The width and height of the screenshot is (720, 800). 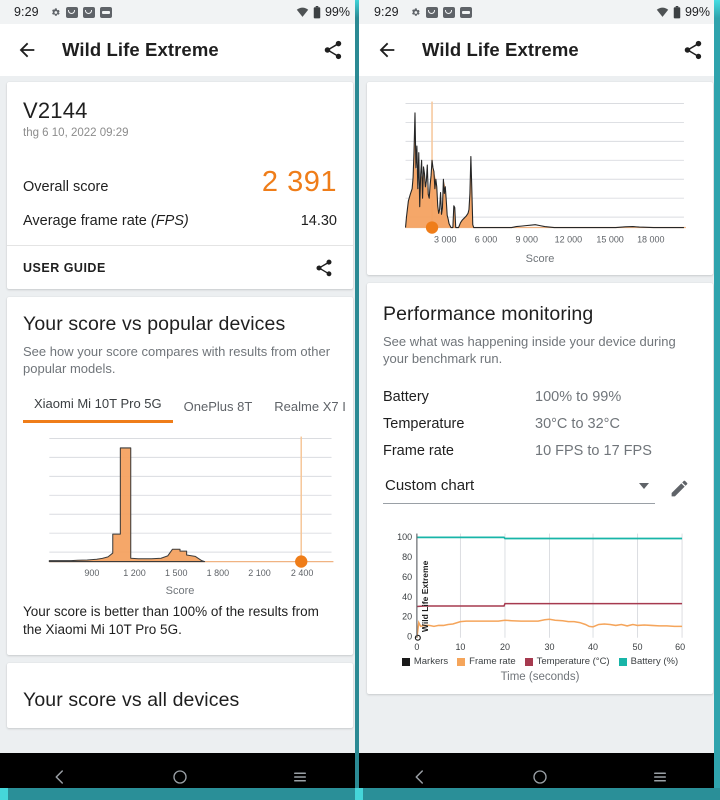 What do you see at coordinates (180, 513) in the screenshot?
I see `popular-devices-histogram: 900 1 200 1 500 1 800 2 100 2 400 Score` at bounding box center [180, 513].